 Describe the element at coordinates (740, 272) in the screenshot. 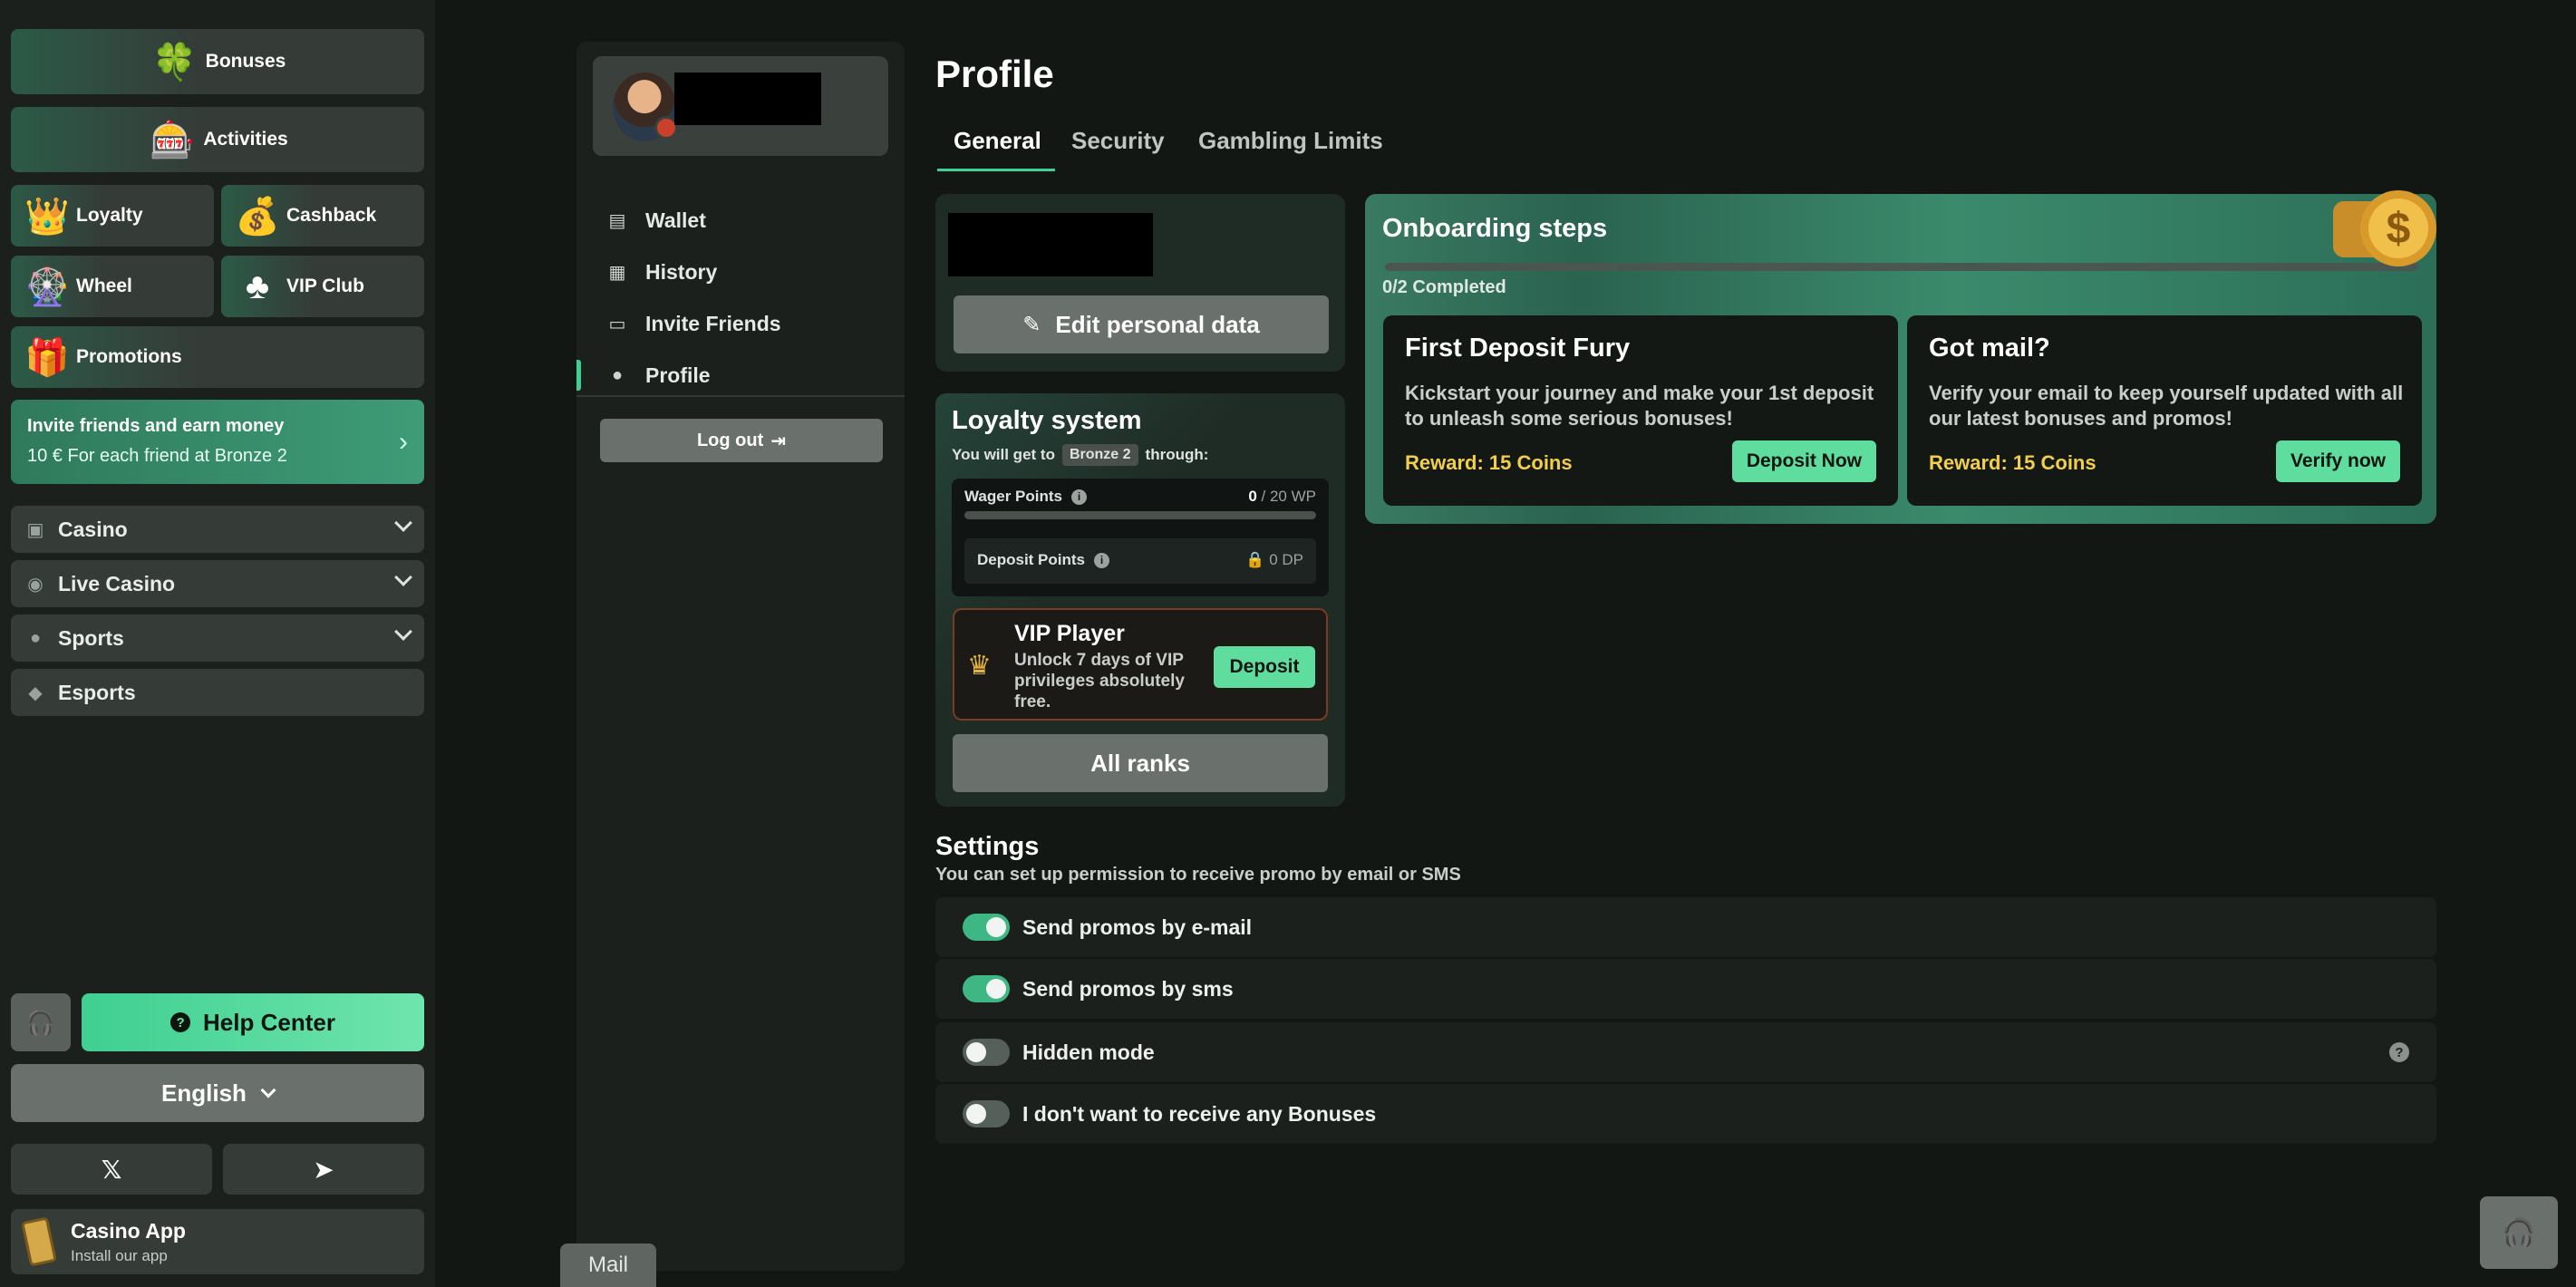

I see `nav-item-history: ▦ History` at that location.